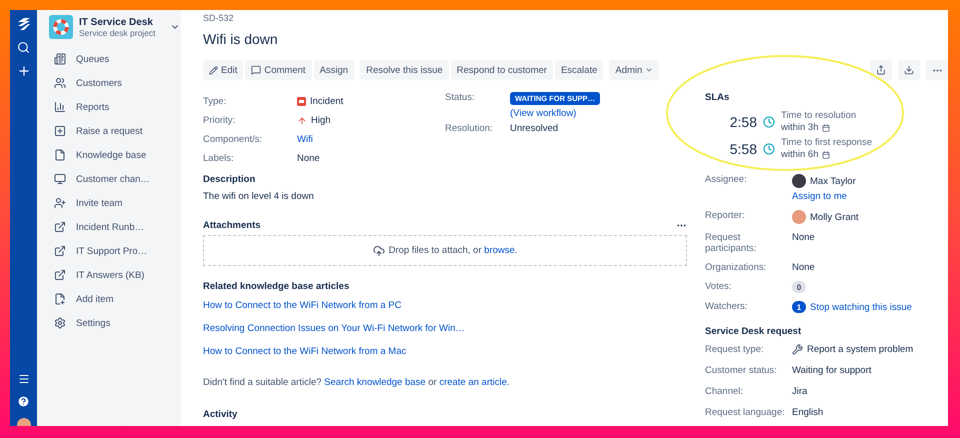 The height and width of the screenshot is (438, 960). Describe the element at coordinates (717, 97) in the screenshot. I see `section-heading: SLAs` at that location.